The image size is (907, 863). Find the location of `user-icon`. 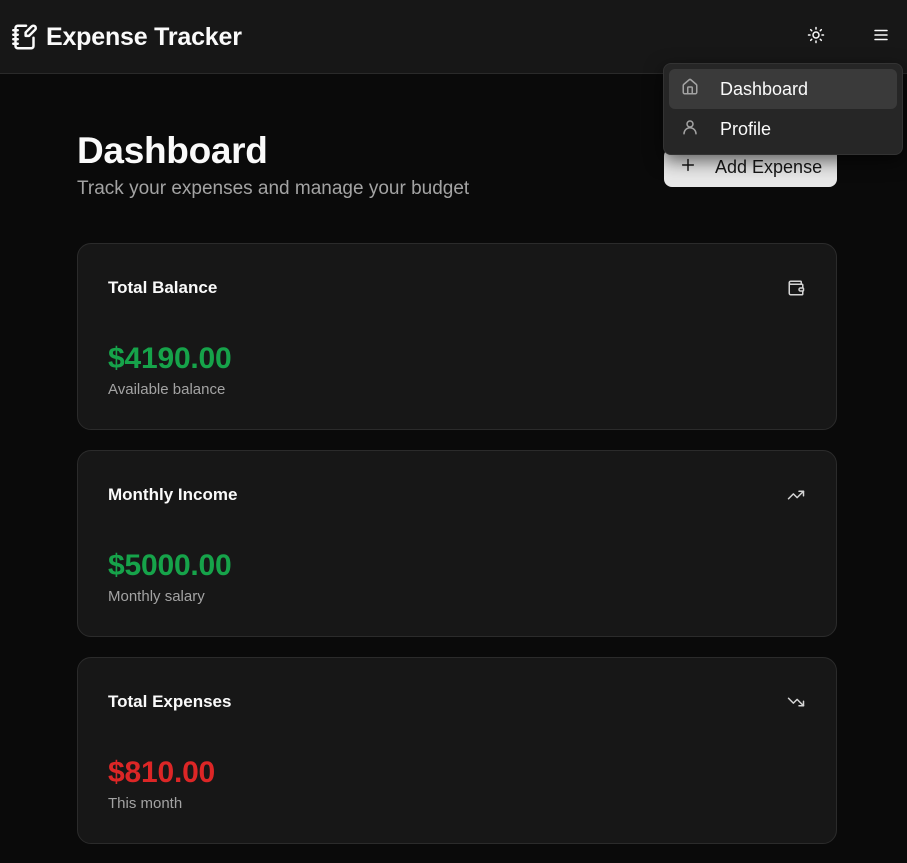

user-icon is located at coordinates (690, 129).